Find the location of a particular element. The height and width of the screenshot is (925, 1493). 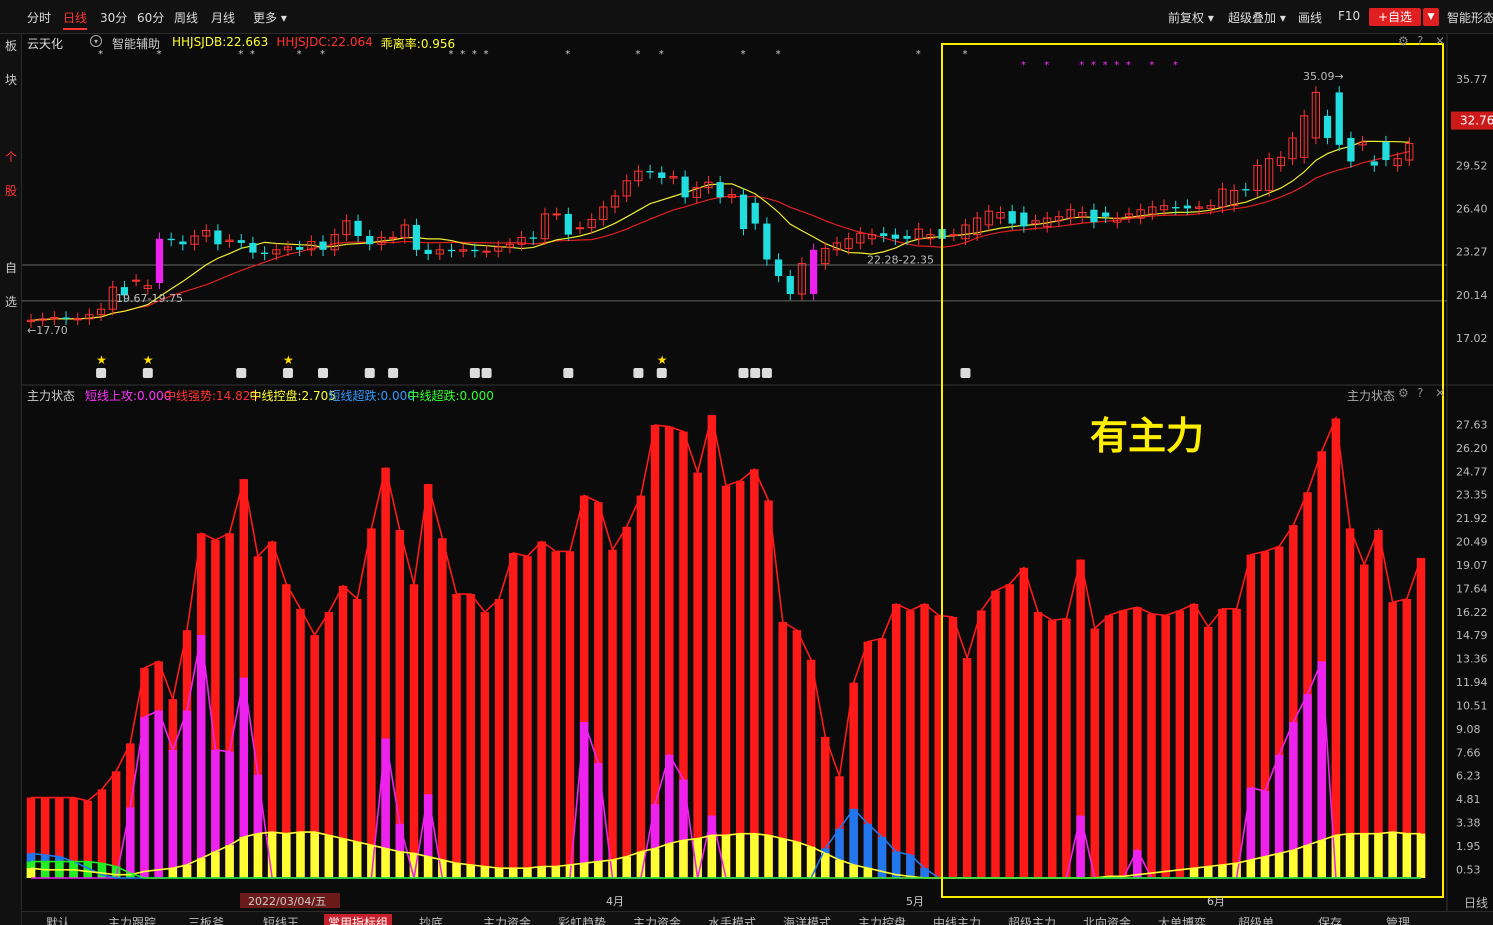

current-price-label: 32.76 is located at coordinates (1476, 121).